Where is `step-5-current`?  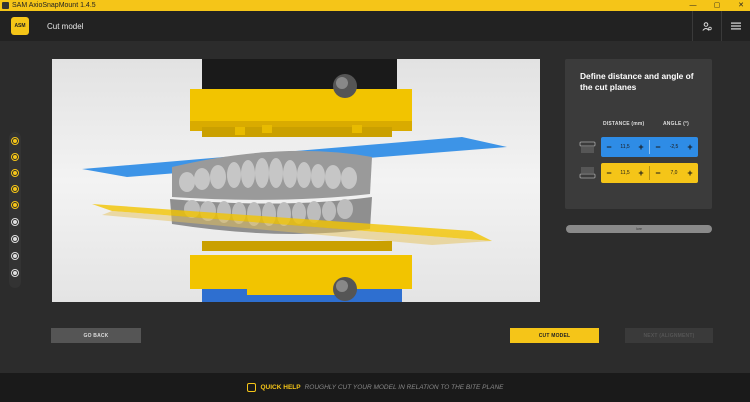
step-5-current is located at coordinates (15, 205).